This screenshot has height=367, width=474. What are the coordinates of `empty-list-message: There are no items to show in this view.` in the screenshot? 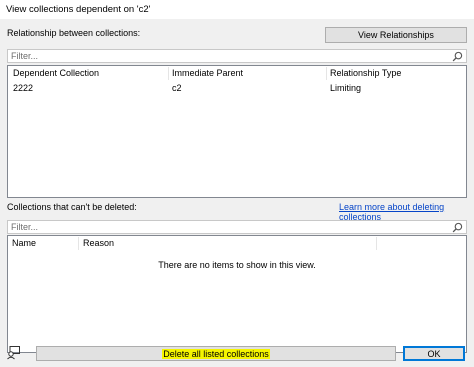 It's located at (237, 265).